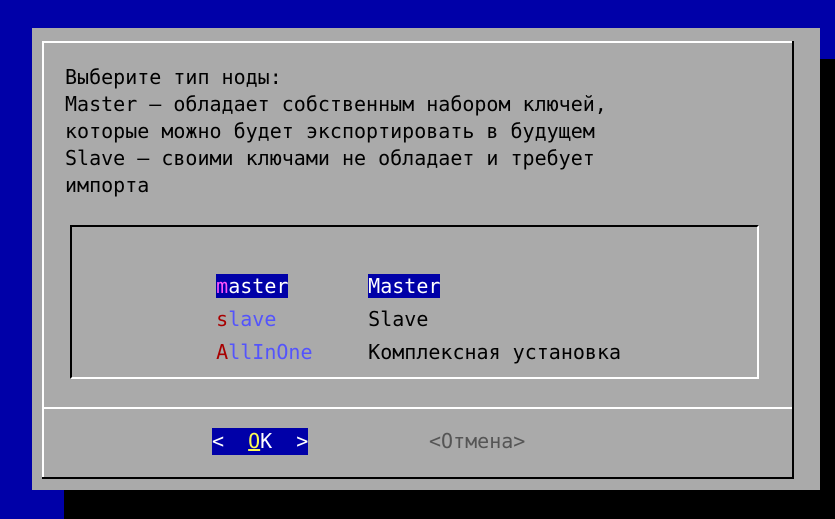 This screenshot has height=519, width=835. I want to click on menu-item-slave: slave Slave, so click(298, 305).